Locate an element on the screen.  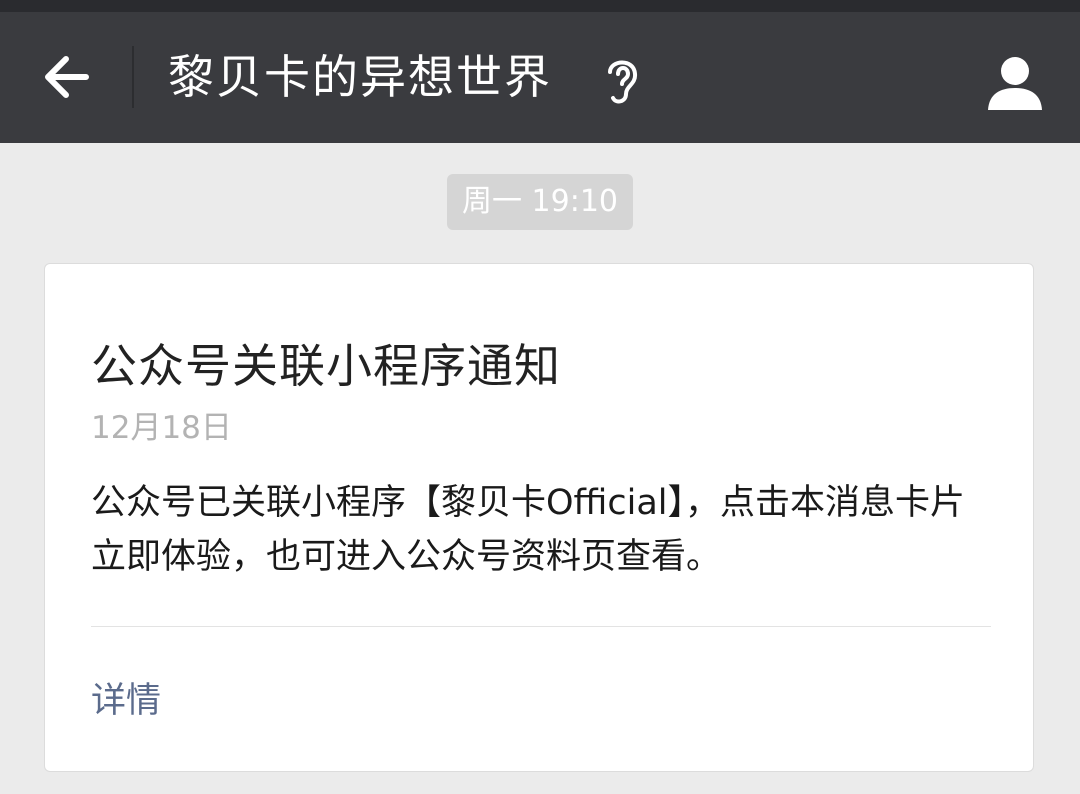
arrow-left-icon is located at coordinates (67, 77).